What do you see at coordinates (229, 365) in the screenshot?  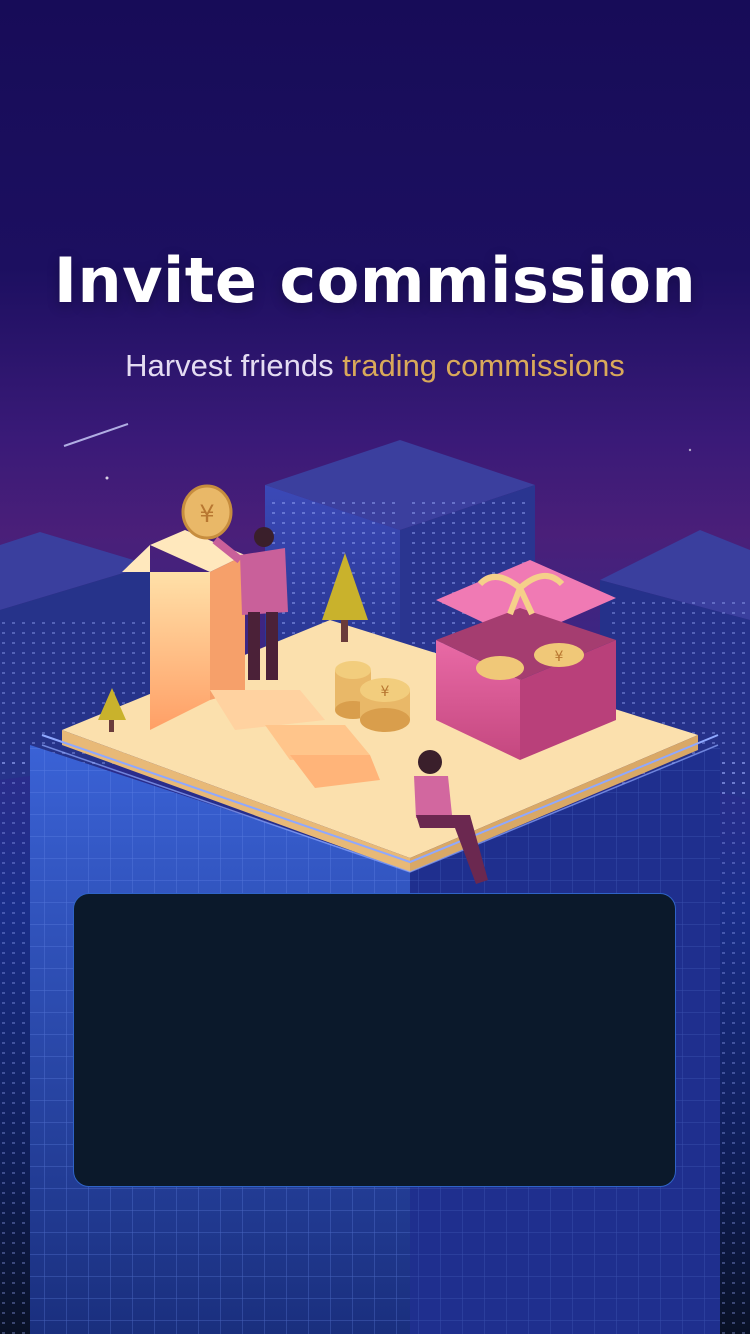 I see `subtitle-plain-text: Harvest friends` at bounding box center [229, 365].